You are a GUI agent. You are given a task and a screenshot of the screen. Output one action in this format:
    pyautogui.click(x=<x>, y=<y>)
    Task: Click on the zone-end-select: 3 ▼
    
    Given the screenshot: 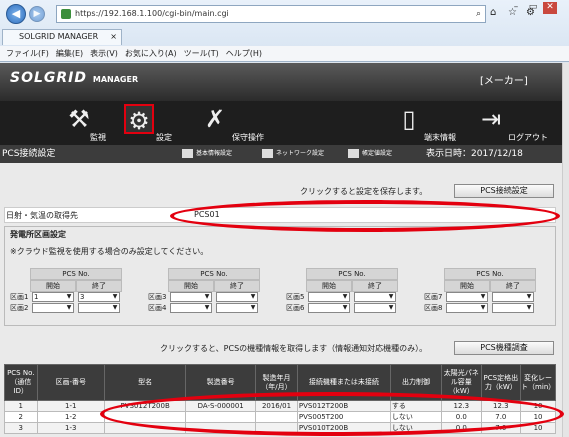 What is the action you would take?
    pyautogui.click(x=99, y=297)
    